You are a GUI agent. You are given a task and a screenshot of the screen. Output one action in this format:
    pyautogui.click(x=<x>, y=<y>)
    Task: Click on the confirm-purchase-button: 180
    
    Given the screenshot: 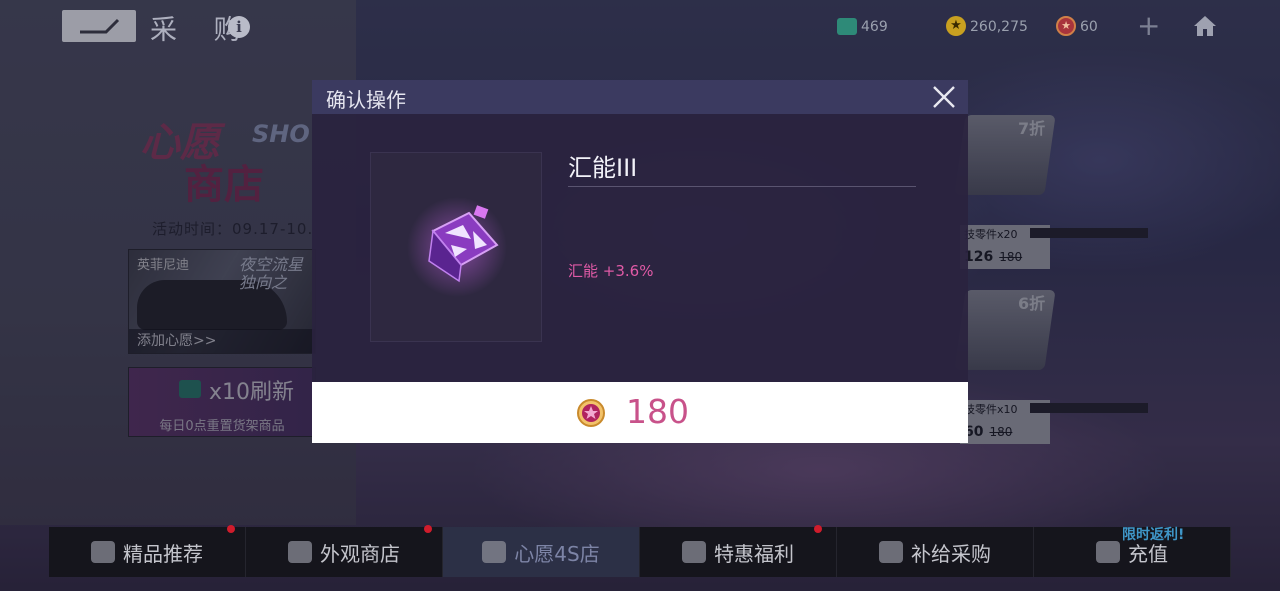 What is the action you would take?
    pyautogui.click(x=640, y=412)
    